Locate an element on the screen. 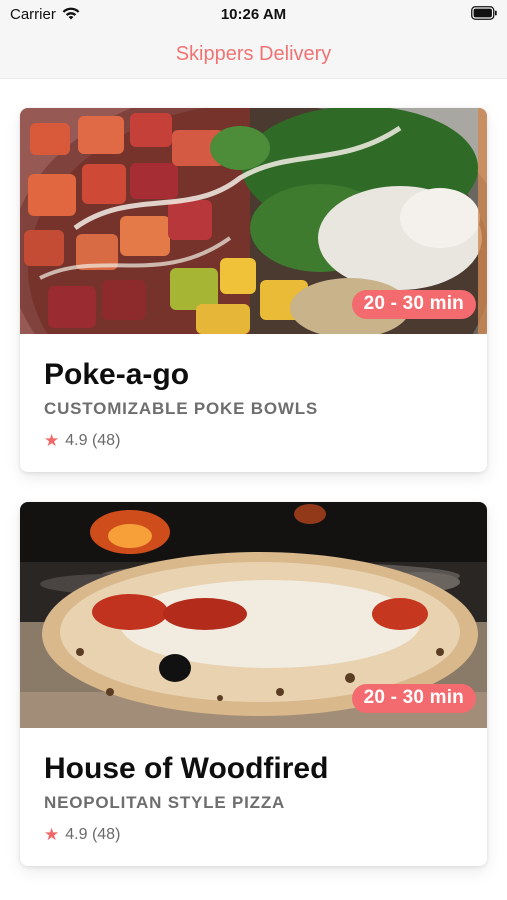  navigation-bar: Skippers Delivery is located at coordinates (253, 54).